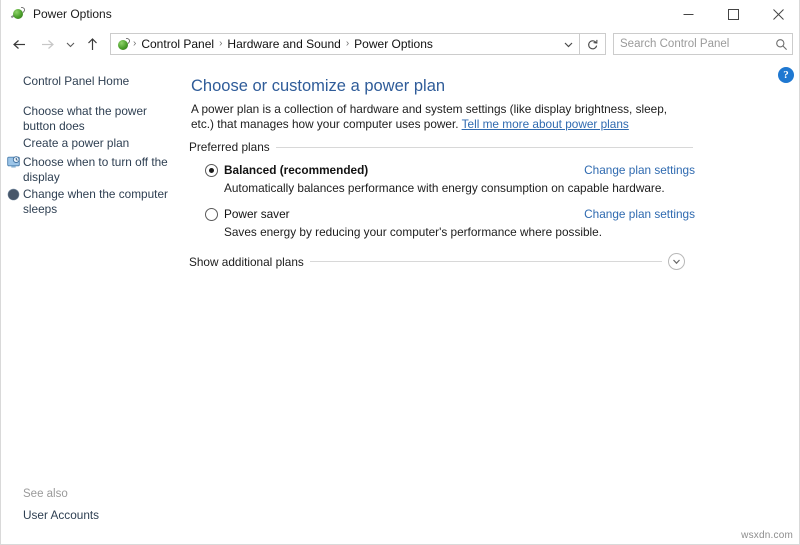 The width and height of the screenshot is (800, 545). What do you see at coordinates (296, 170) in the screenshot?
I see `plan-name: Balanced (recommended)` at bounding box center [296, 170].